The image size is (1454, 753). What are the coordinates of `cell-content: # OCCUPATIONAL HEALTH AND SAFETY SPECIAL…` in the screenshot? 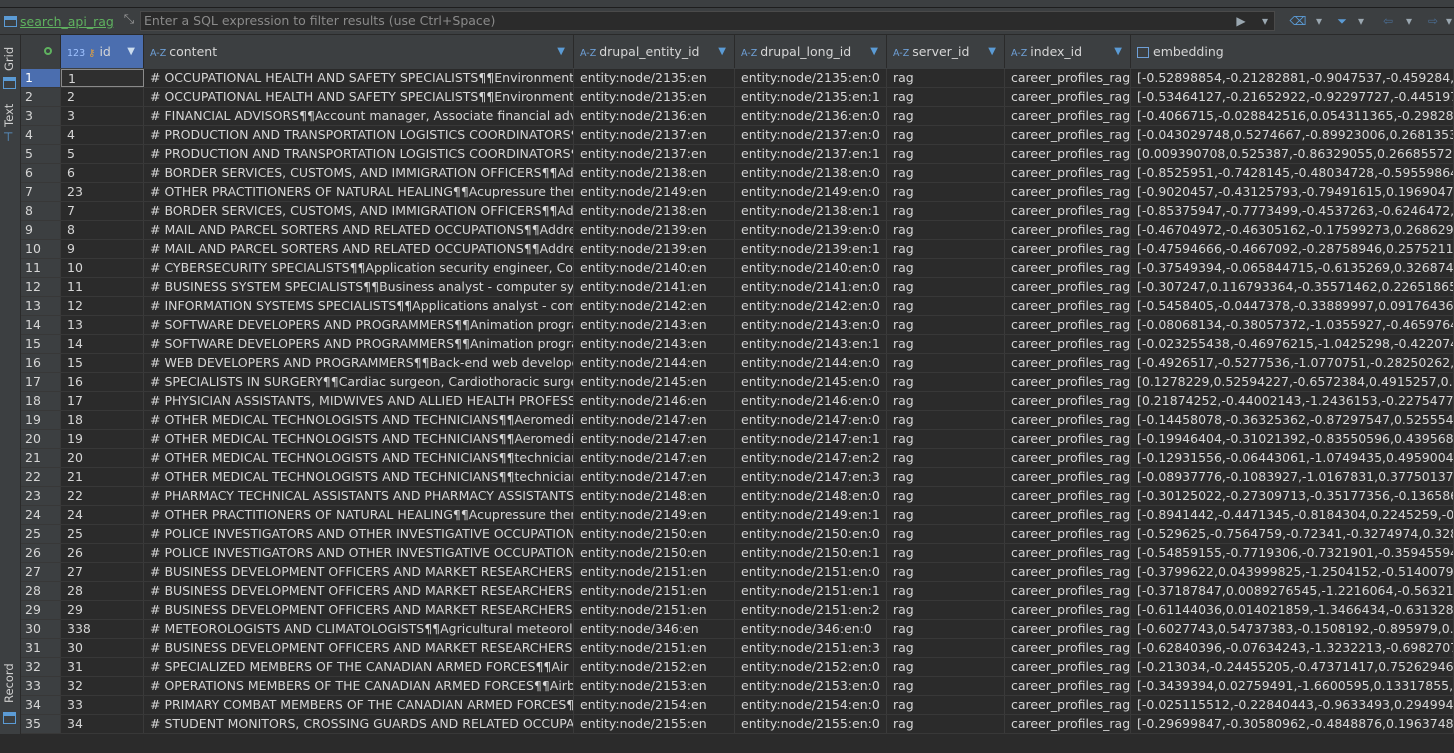 It's located at (359, 78).